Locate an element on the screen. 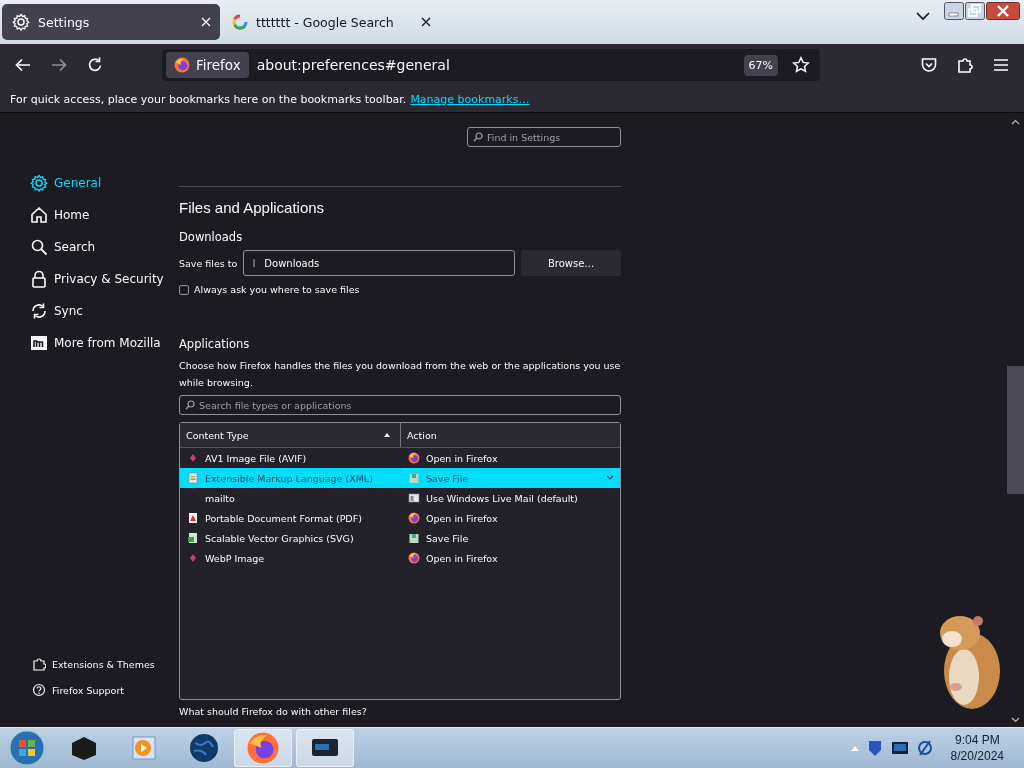 Image resolution: width=1024 pixels, height=768 pixels. url-text: about:preferences#general is located at coordinates (353, 65).